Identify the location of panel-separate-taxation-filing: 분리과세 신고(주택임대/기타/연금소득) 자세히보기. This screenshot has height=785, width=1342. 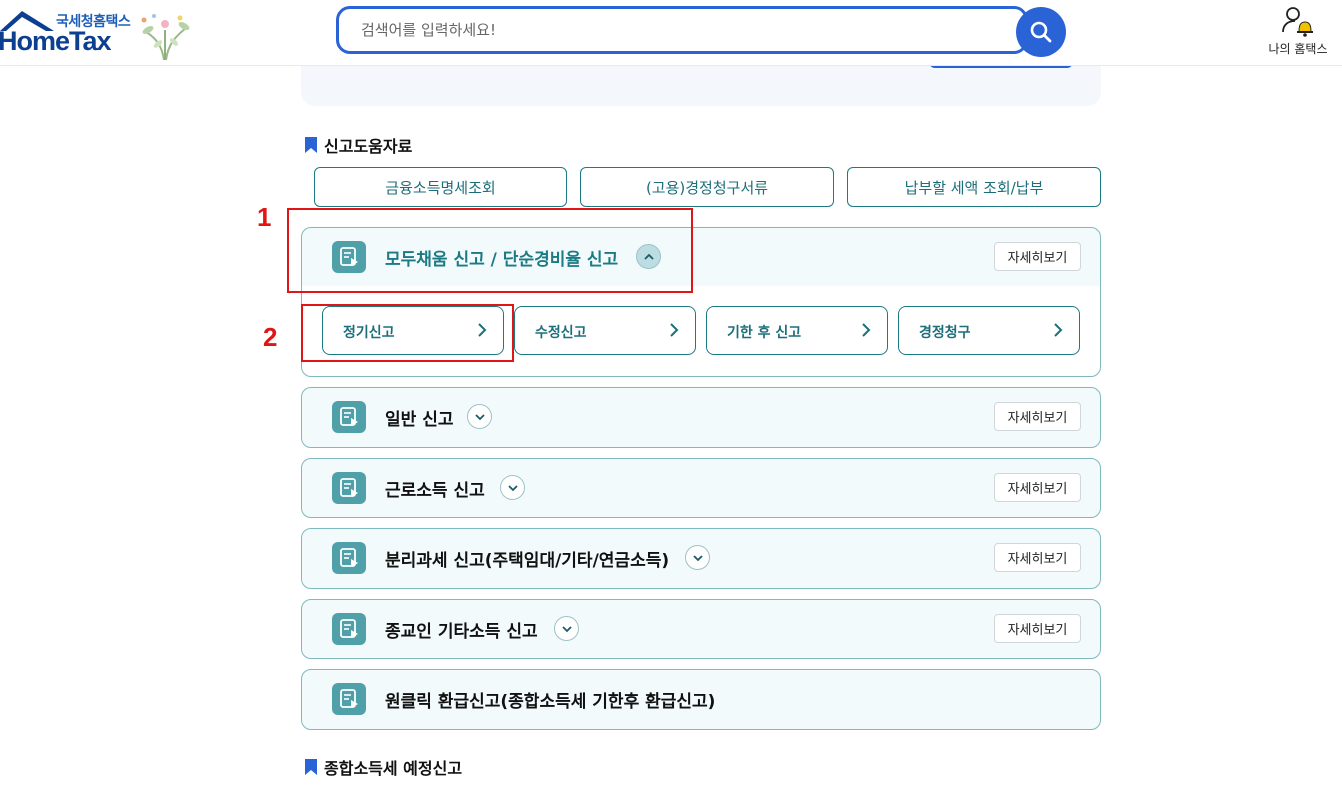
(701, 558).